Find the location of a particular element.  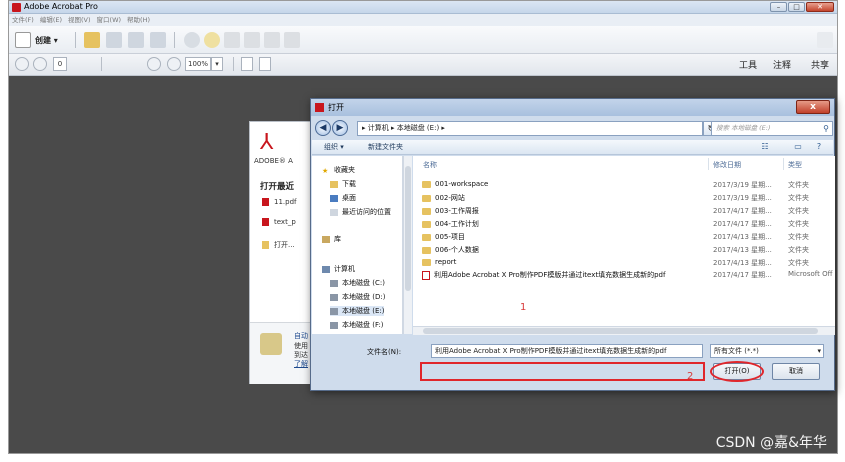

file-row: 001-workspace 2017/3/19 星期... 文件夹 is located at coordinates (624, 184).